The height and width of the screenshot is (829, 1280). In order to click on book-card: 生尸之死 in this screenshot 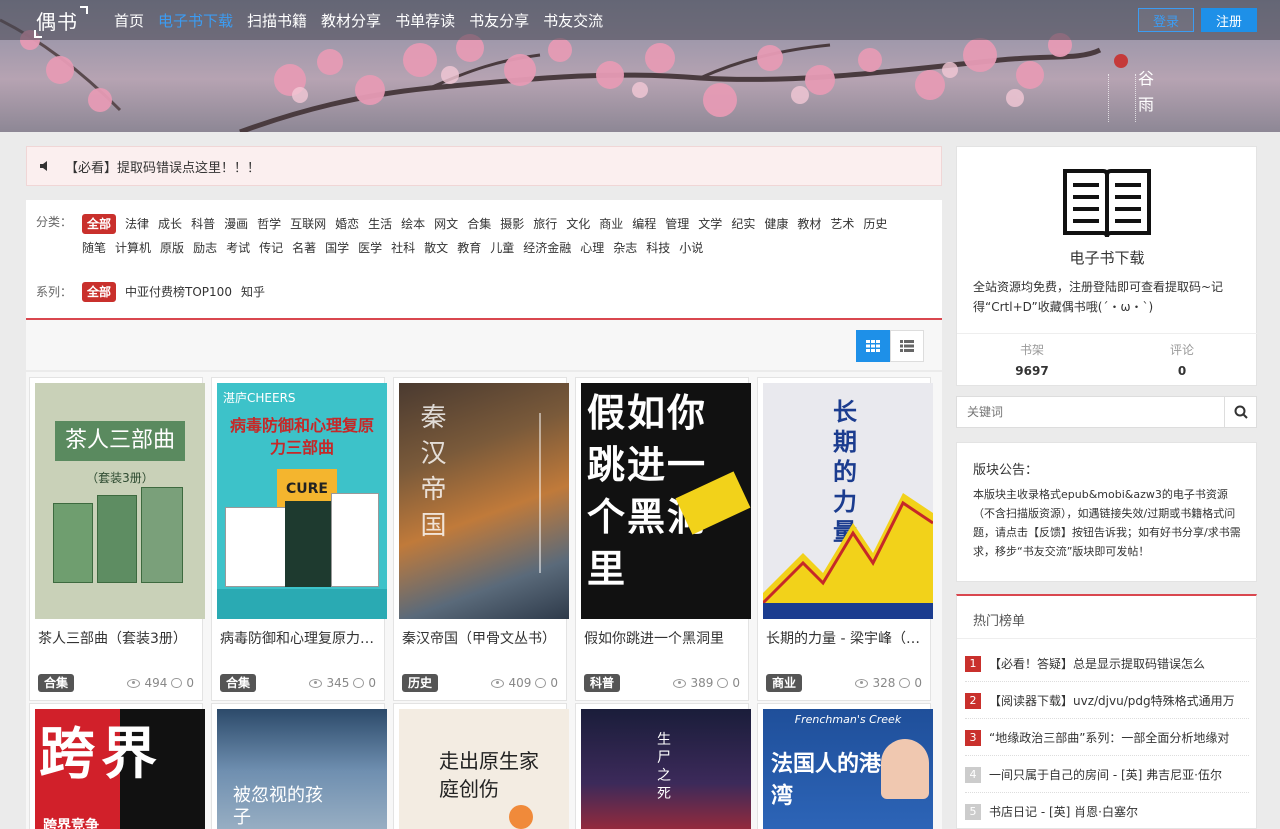, I will do `click(663, 766)`.